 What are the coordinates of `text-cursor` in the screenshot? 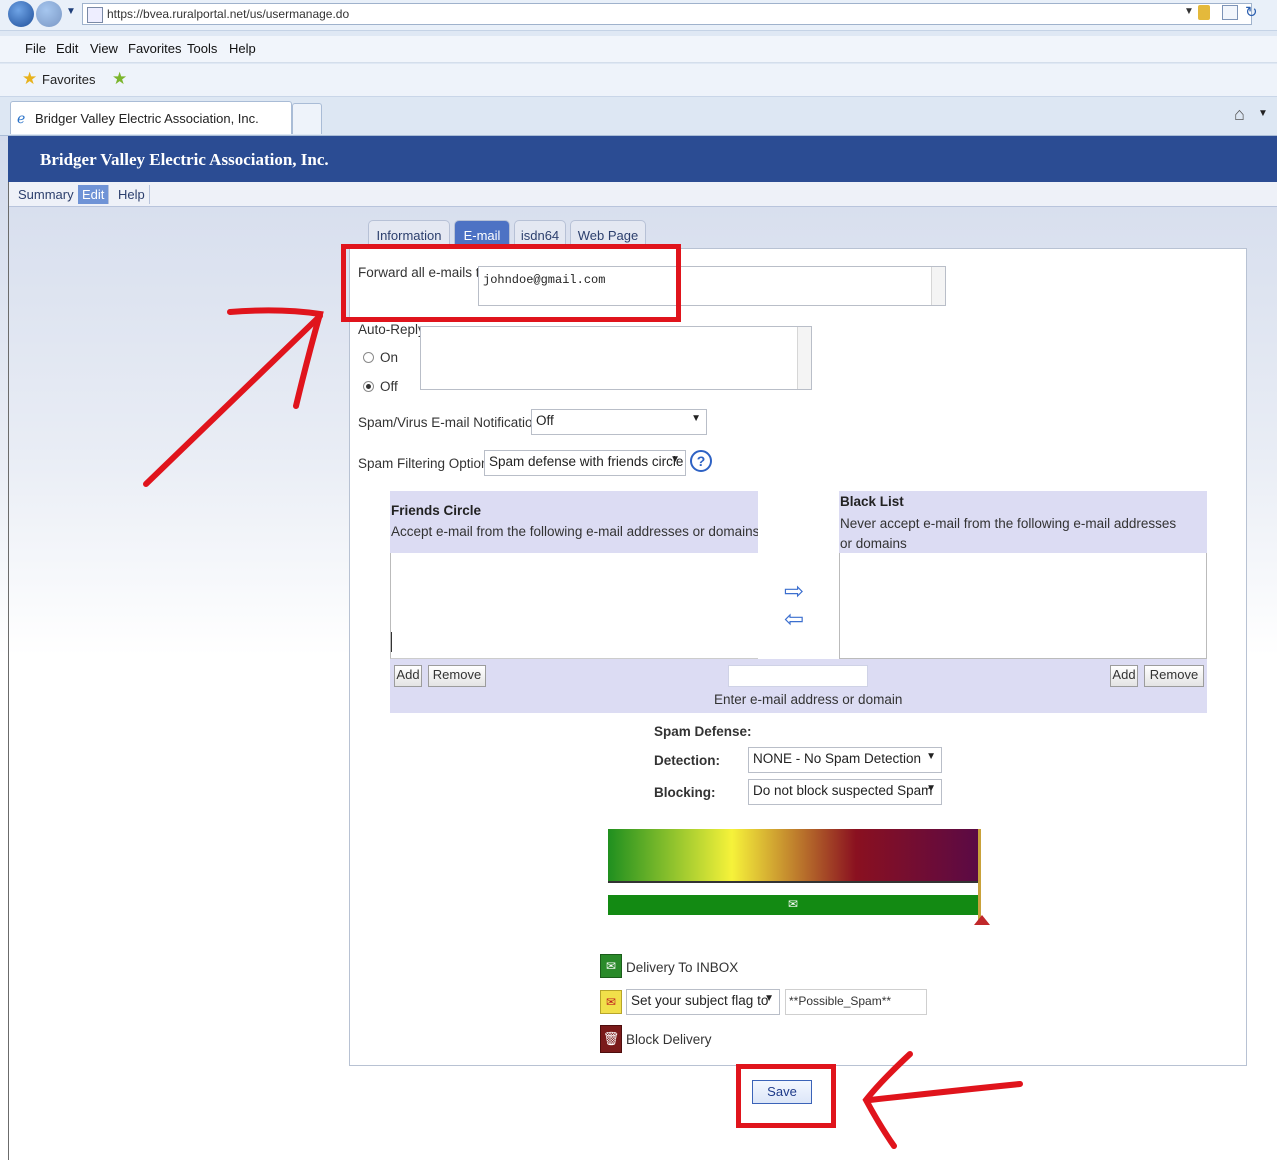 It's located at (391, 642).